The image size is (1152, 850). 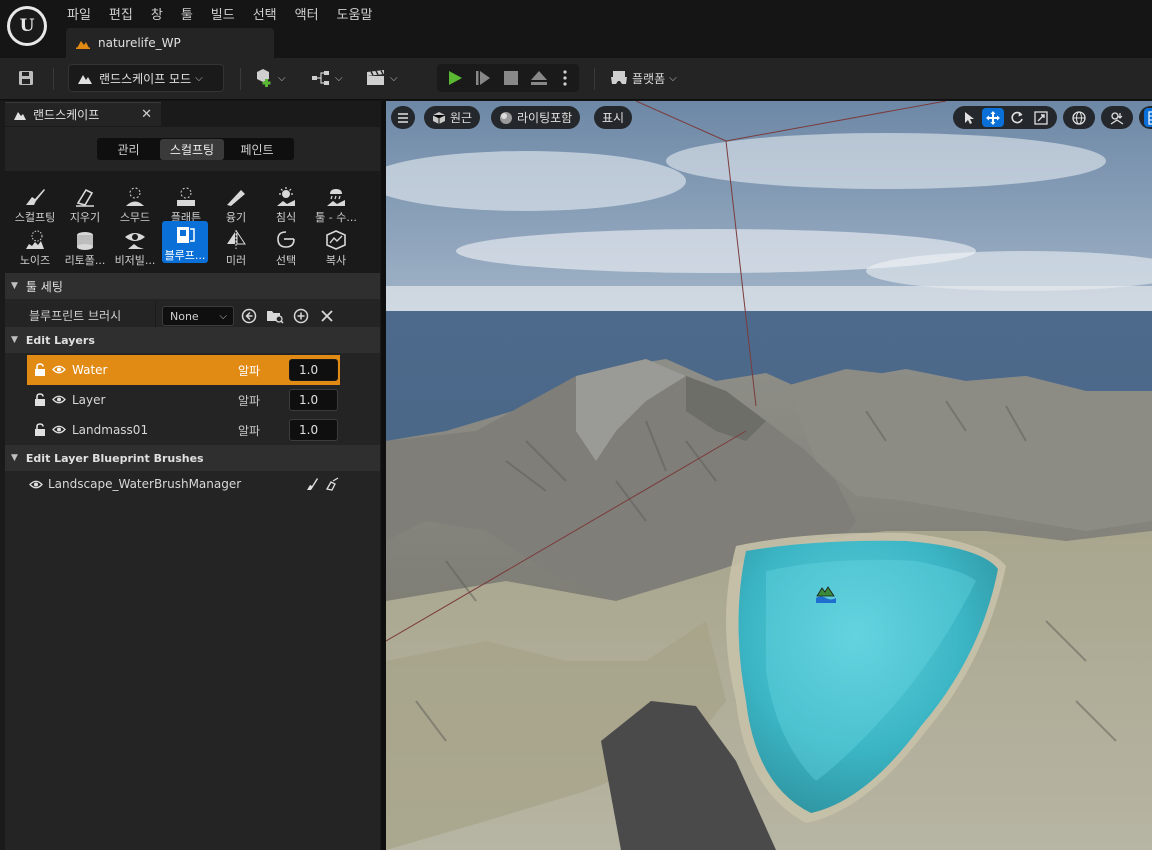 I want to click on chevron-down-icon: ⌵, so click(x=673, y=78).